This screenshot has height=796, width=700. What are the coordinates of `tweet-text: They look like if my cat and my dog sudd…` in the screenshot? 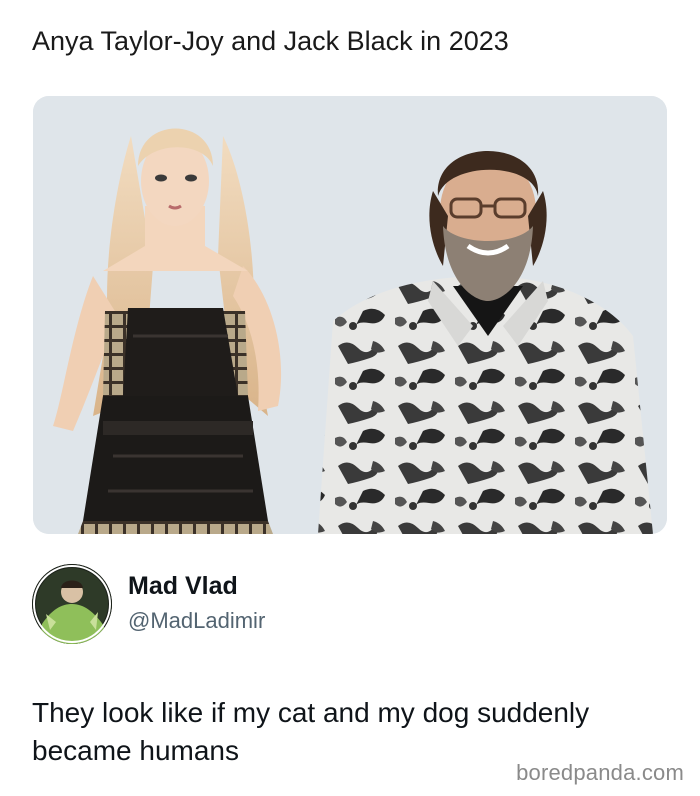 It's located at (311, 731).